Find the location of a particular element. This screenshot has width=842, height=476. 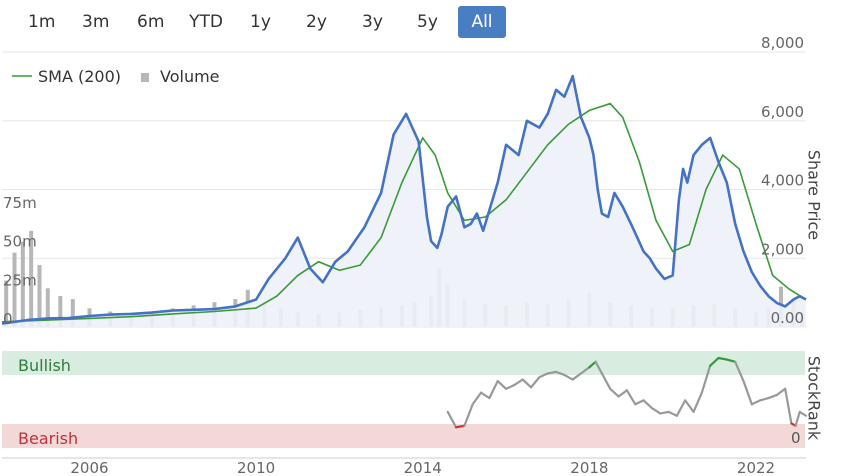

bullish-band is located at coordinates (403, 363).